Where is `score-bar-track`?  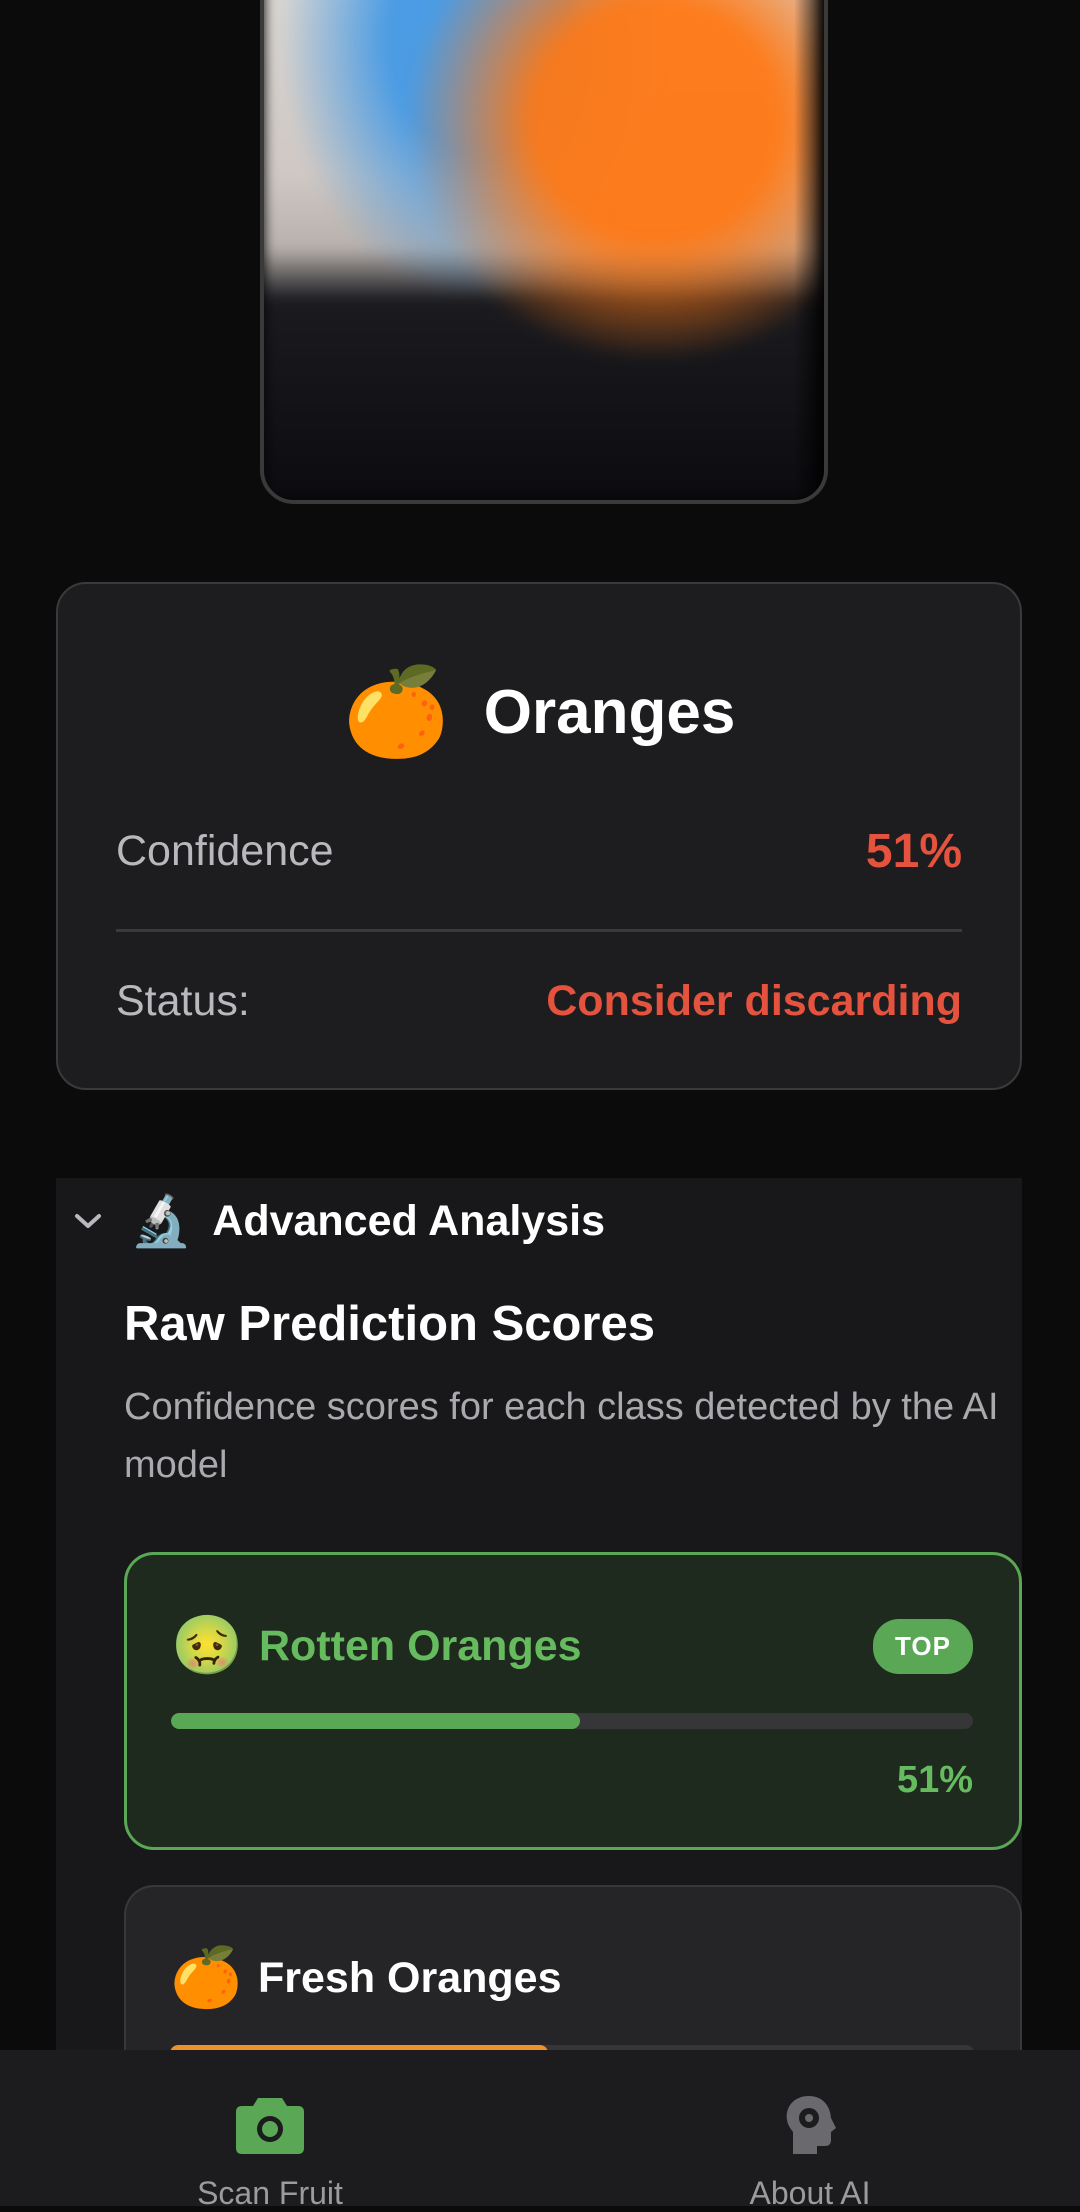
score-bar-track is located at coordinates (572, 1721).